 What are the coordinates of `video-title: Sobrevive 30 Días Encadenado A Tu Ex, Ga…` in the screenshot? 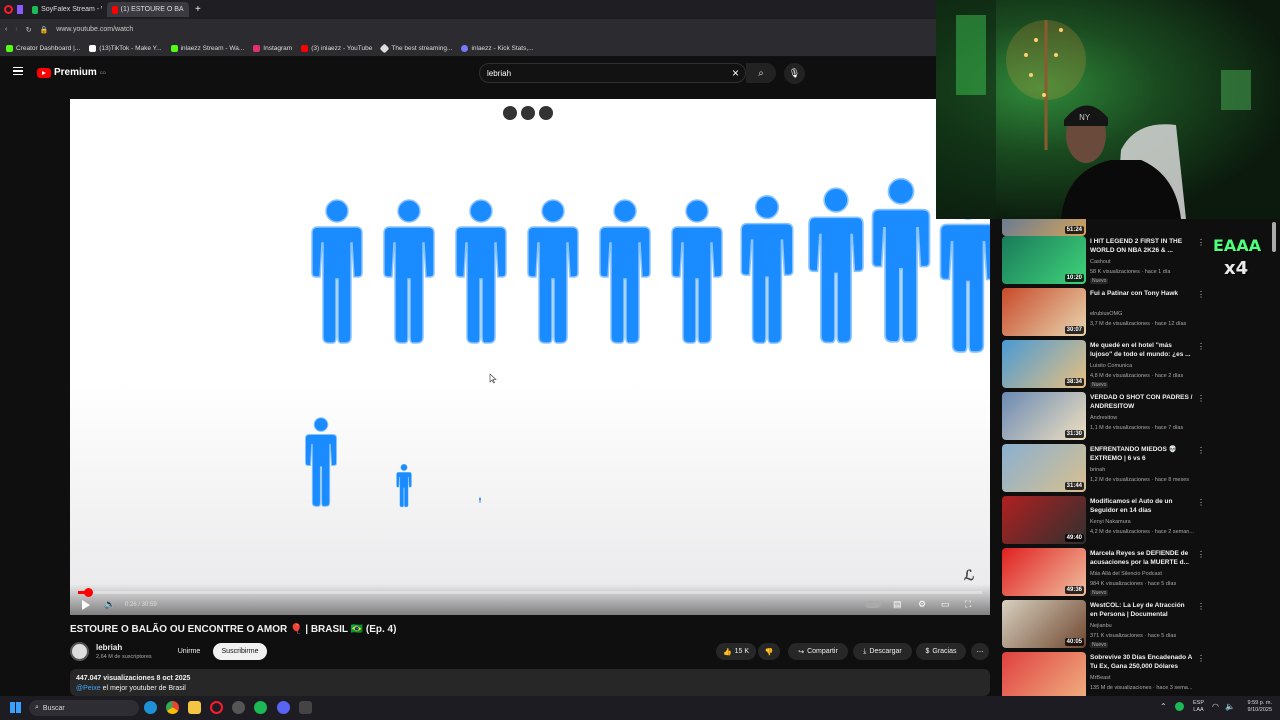 It's located at (1142, 662).